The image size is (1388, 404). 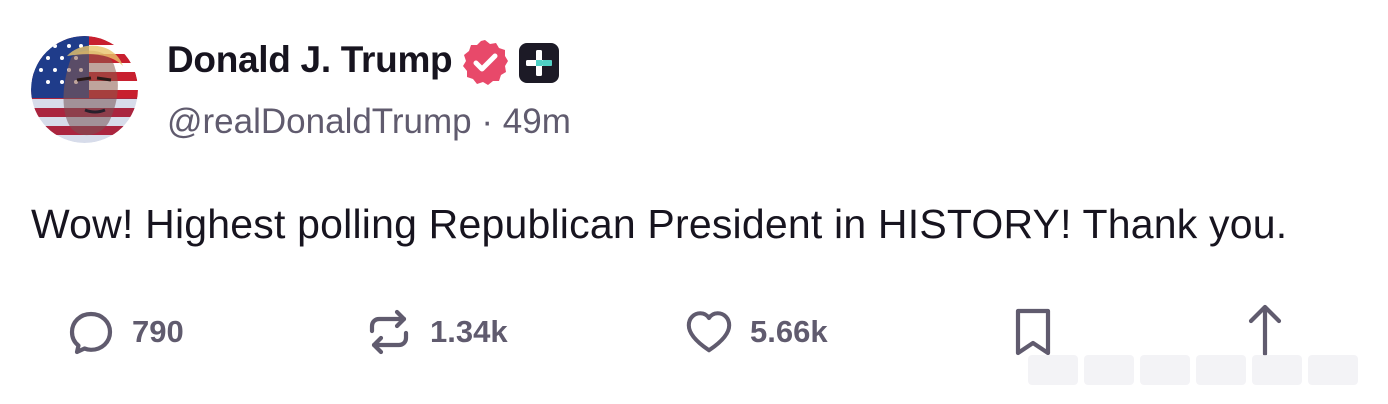 What do you see at coordinates (789, 331) in the screenshot?
I see `like-count: 5.66k` at bounding box center [789, 331].